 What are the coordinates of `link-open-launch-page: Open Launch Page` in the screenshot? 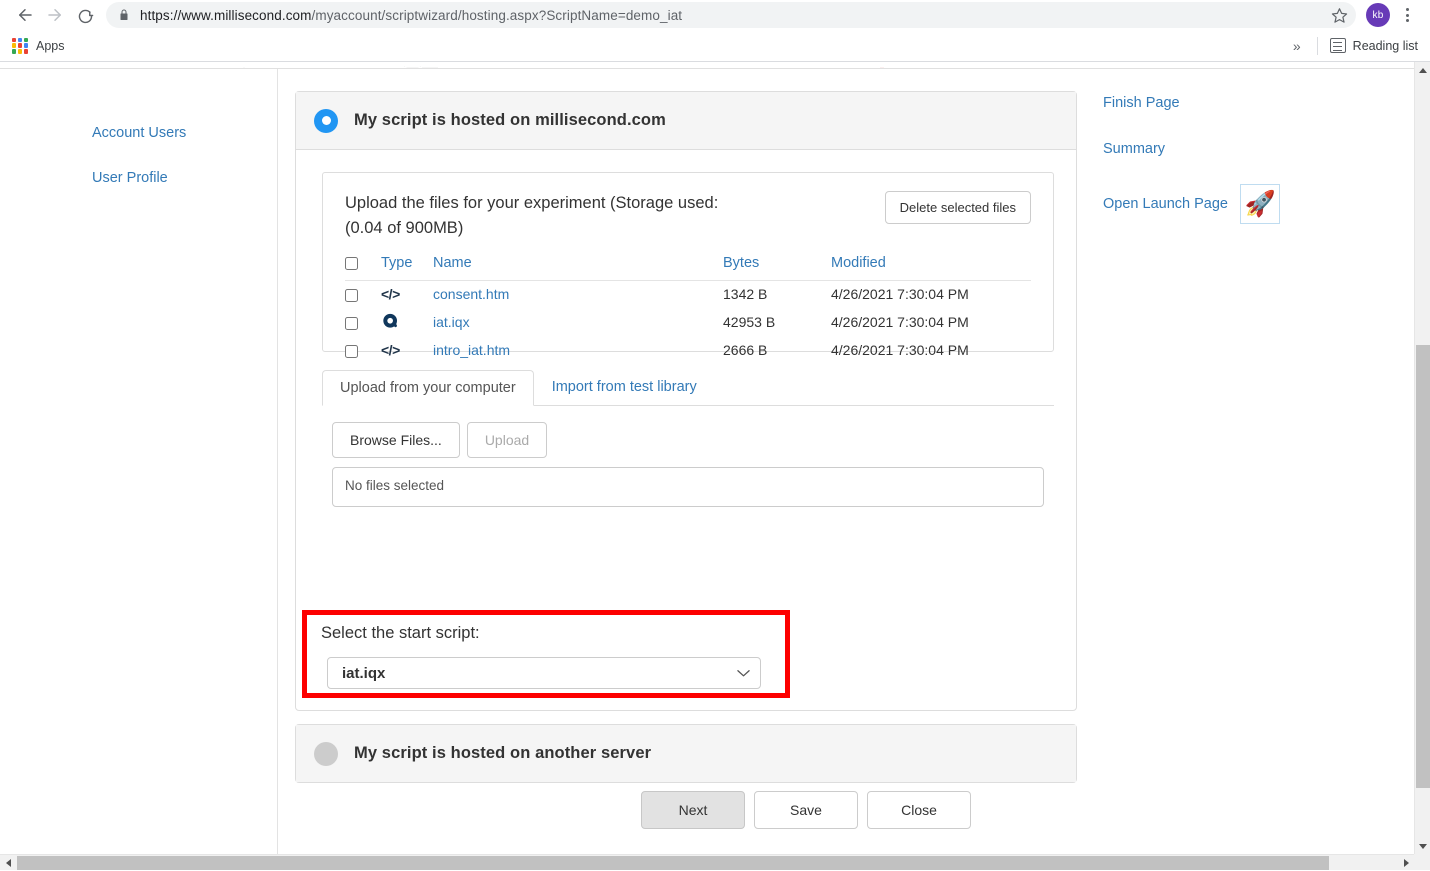 It's located at (1165, 204).